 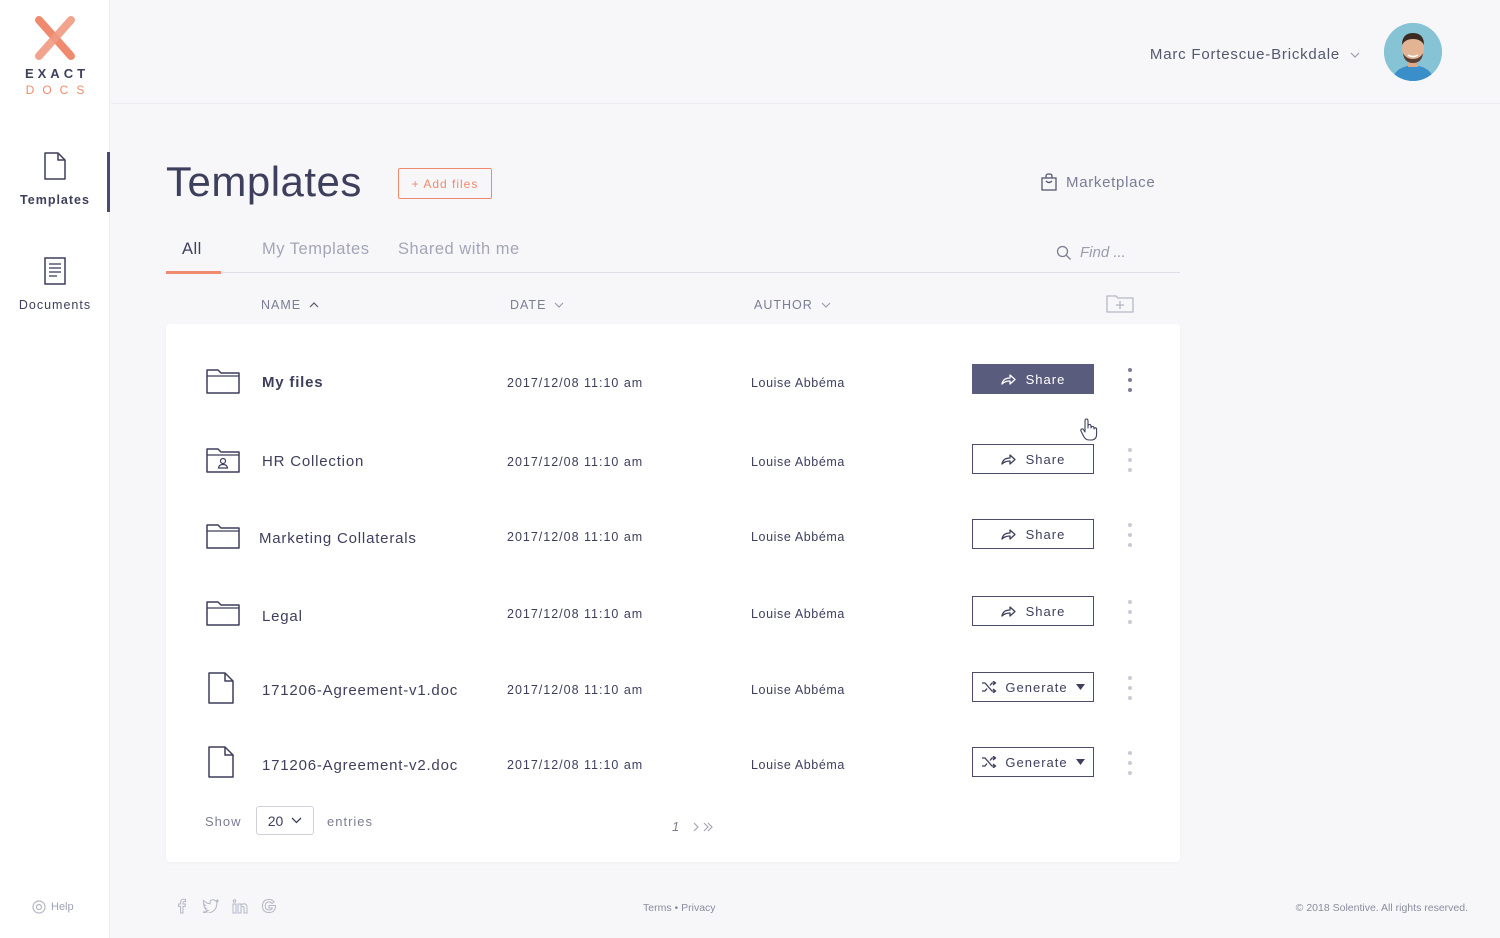 I want to click on double-chevron-right-icon, so click(x=708, y=826).